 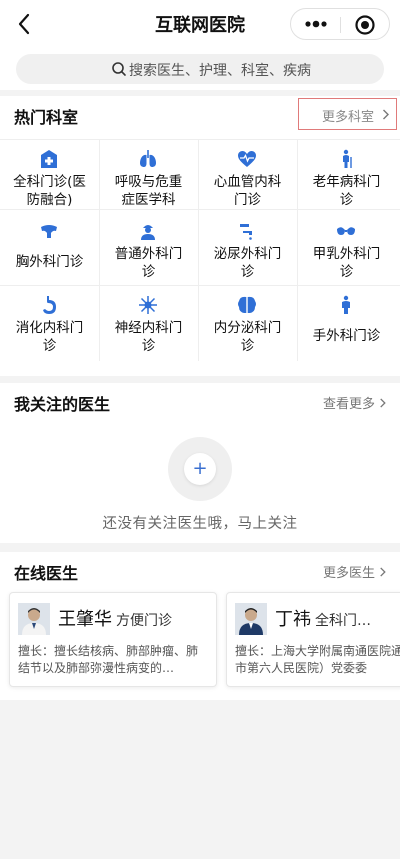 I want to click on department-label: 胸外科门诊, so click(x=49, y=262).